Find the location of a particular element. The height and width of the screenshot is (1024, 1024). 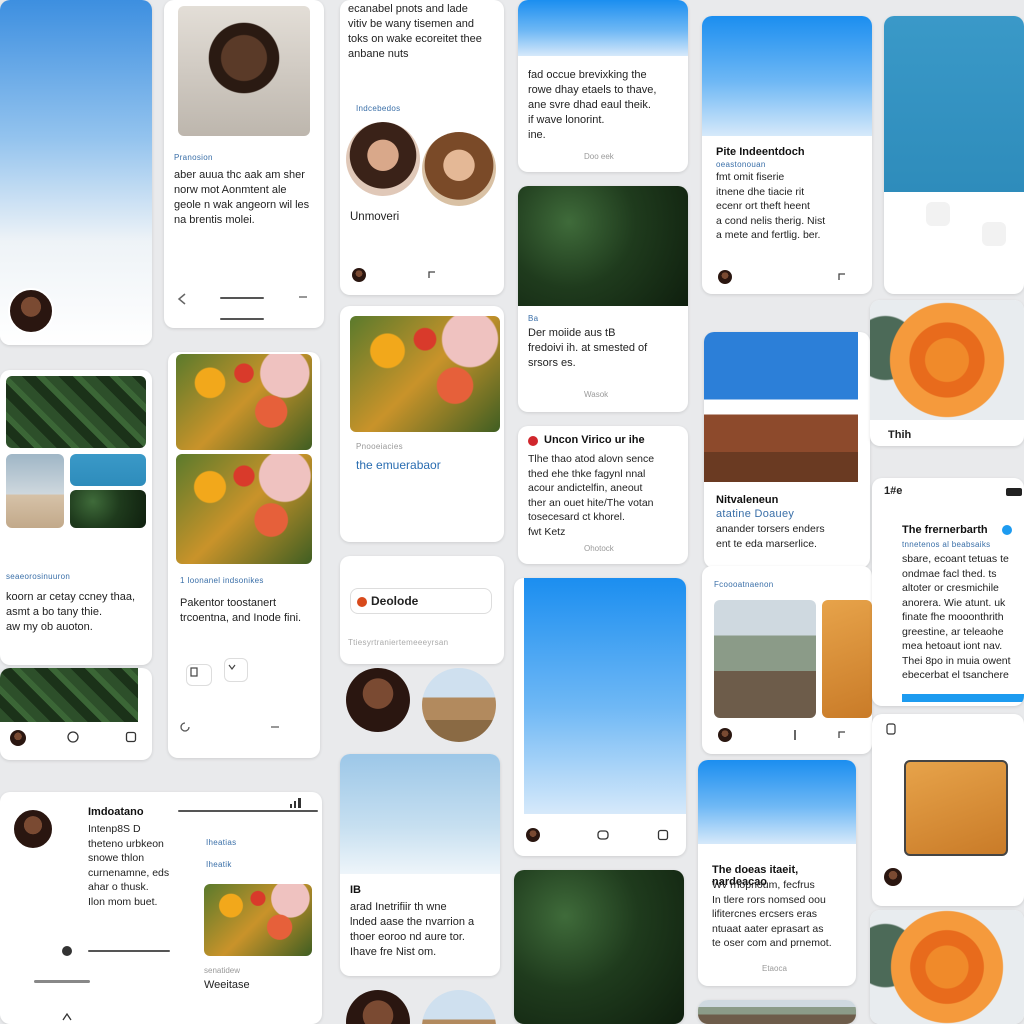

bookmark-icon is located at coordinates (199, 675).